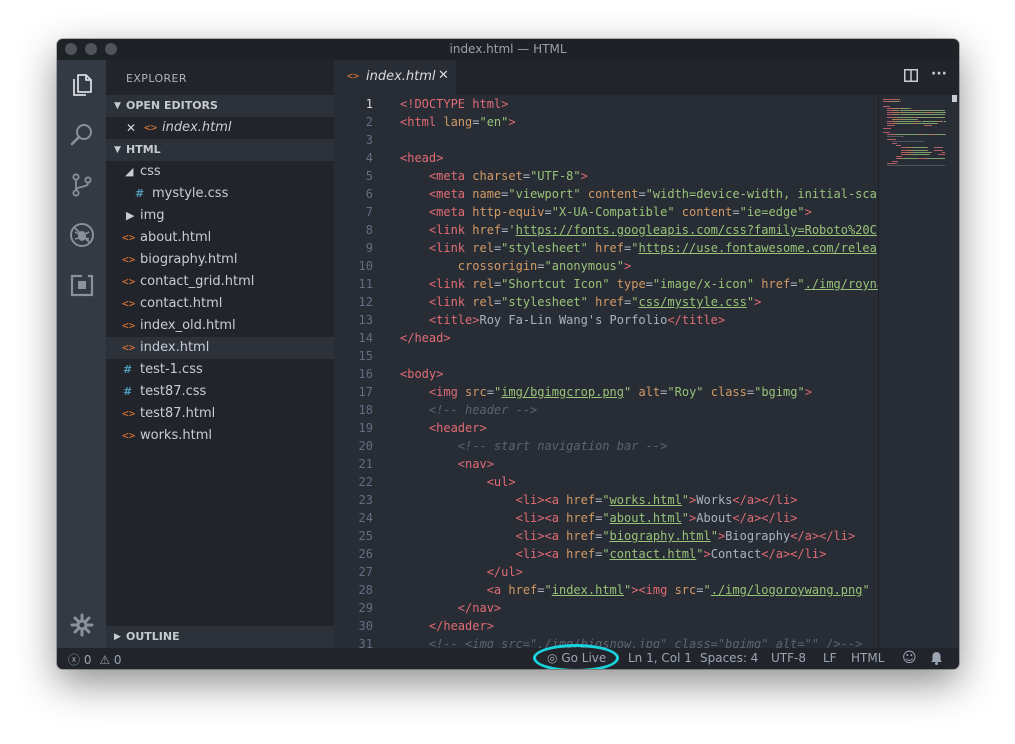  What do you see at coordinates (220, 348) in the screenshot?
I see `tree-item-index-html: <> index.html` at bounding box center [220, 348].